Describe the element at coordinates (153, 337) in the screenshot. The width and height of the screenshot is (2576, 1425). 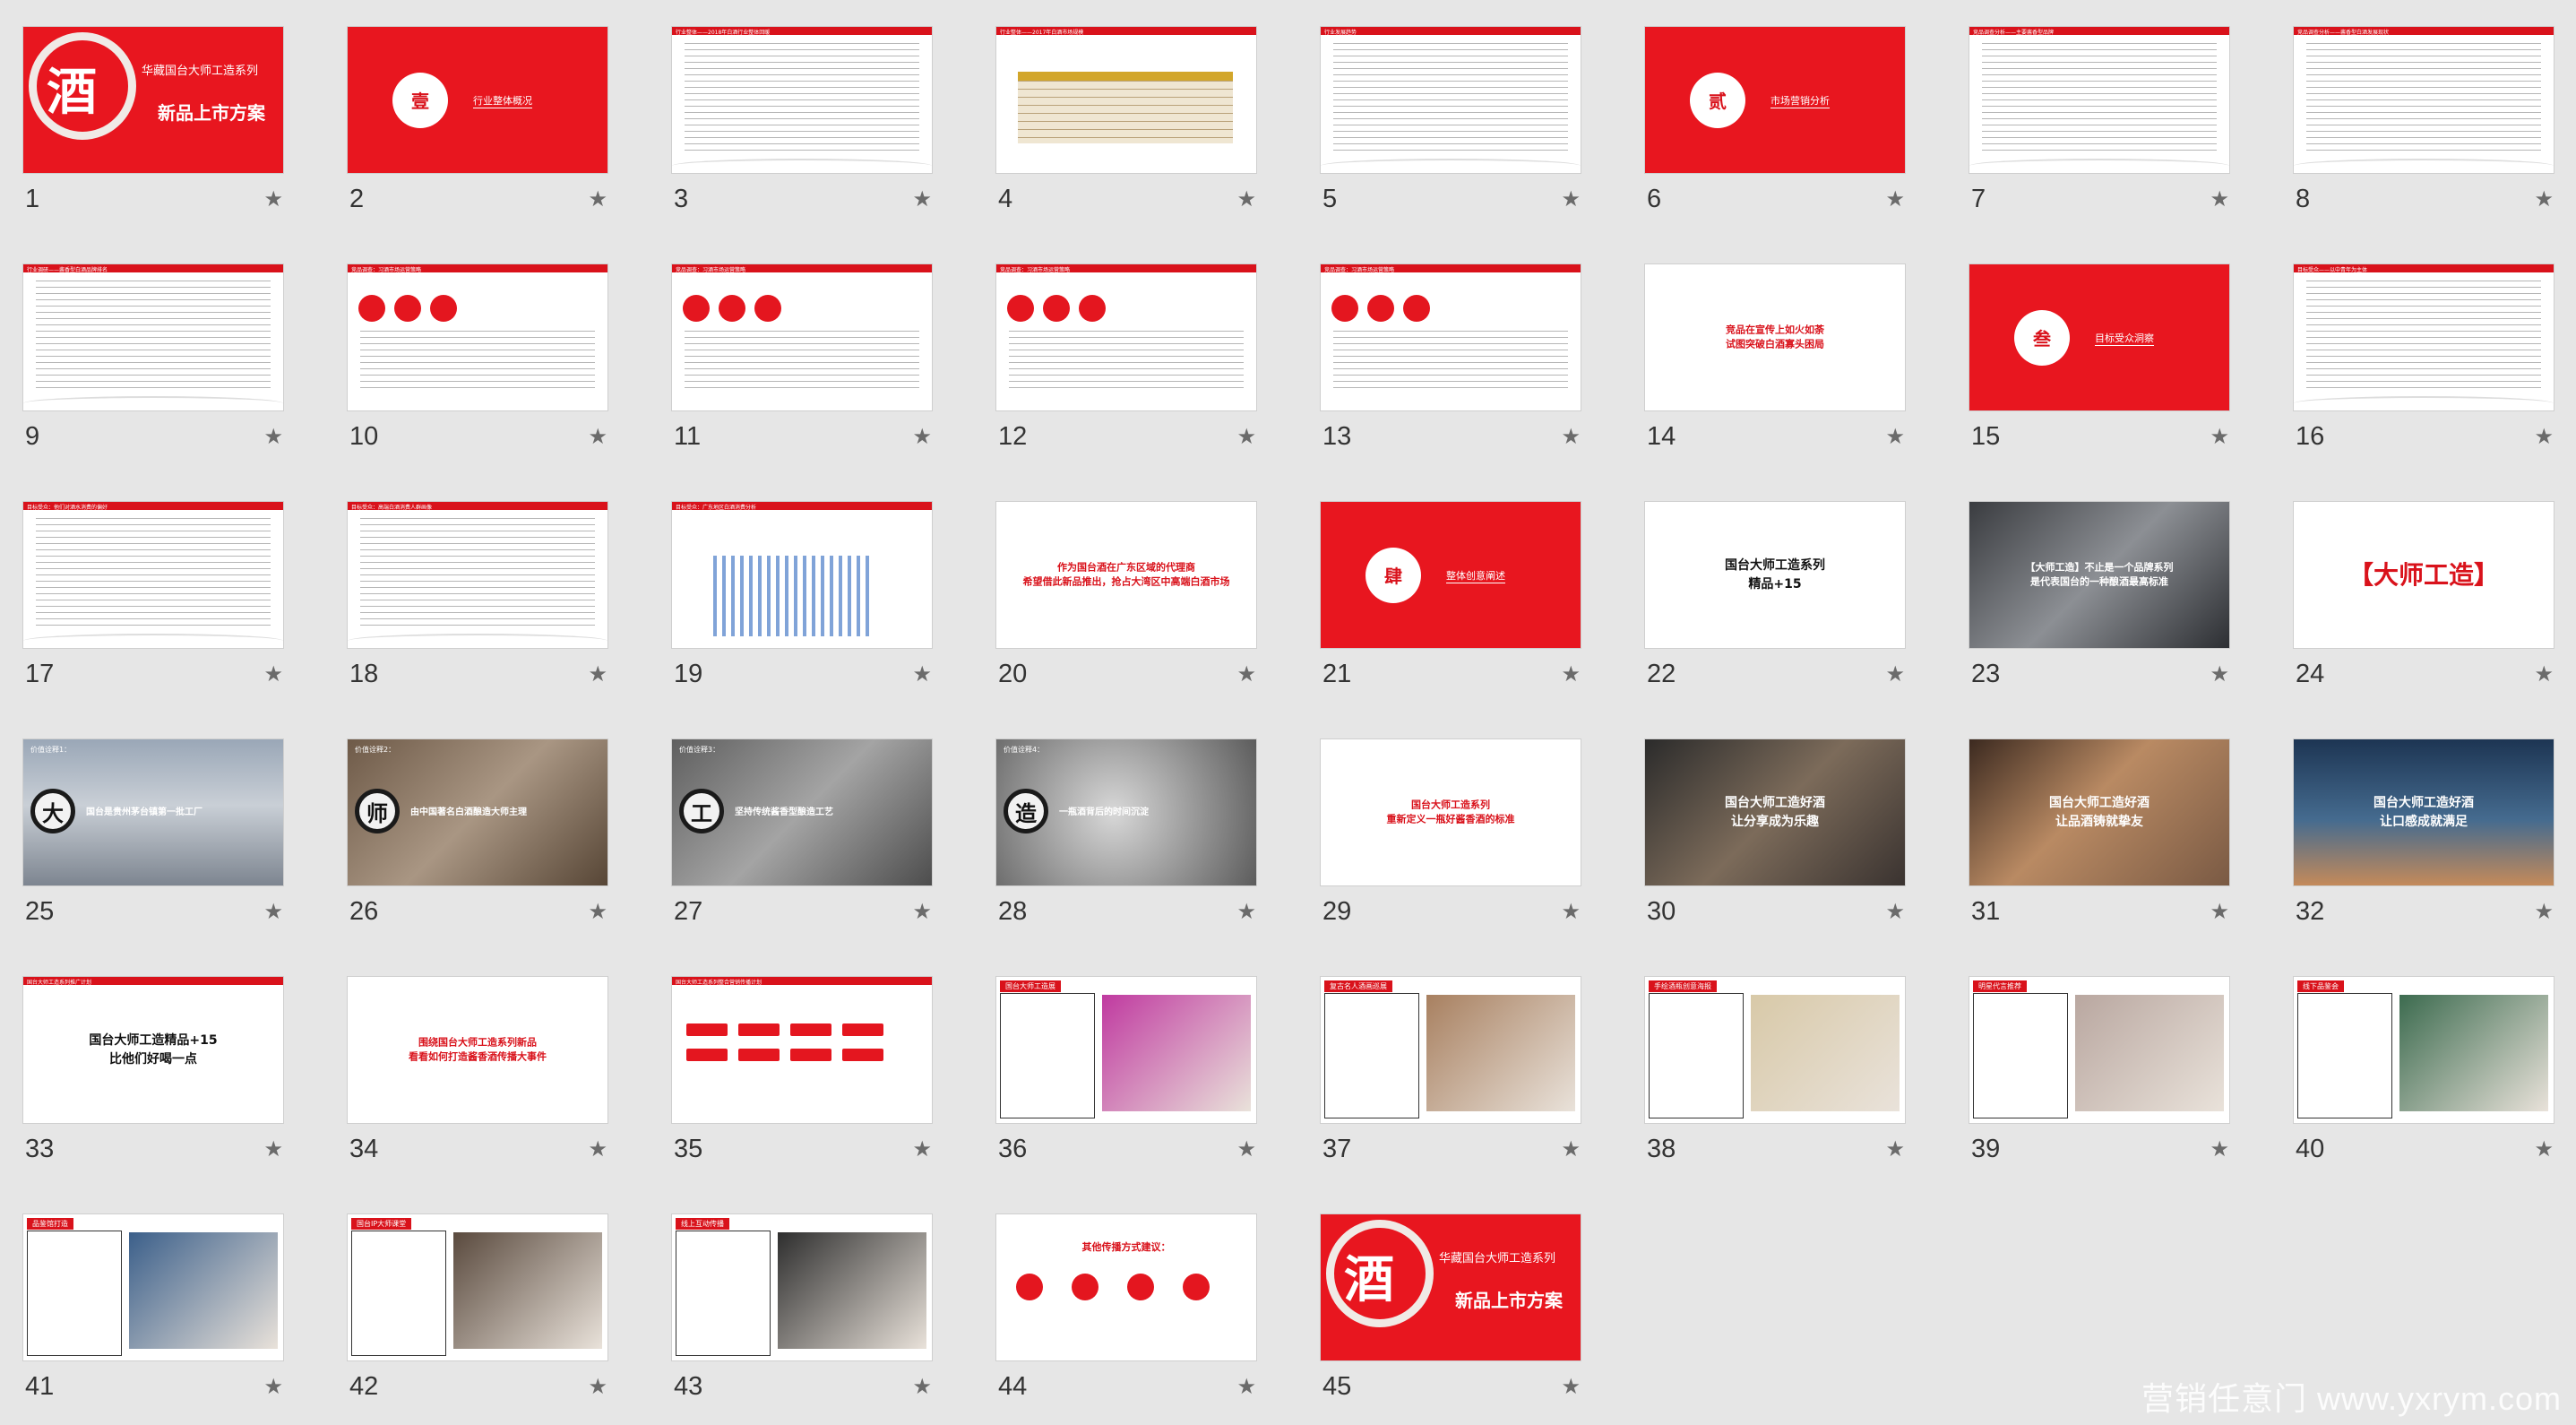
I see `slide-thumbnail: 行业调研——酱香型白酒品牌排名` at that location.